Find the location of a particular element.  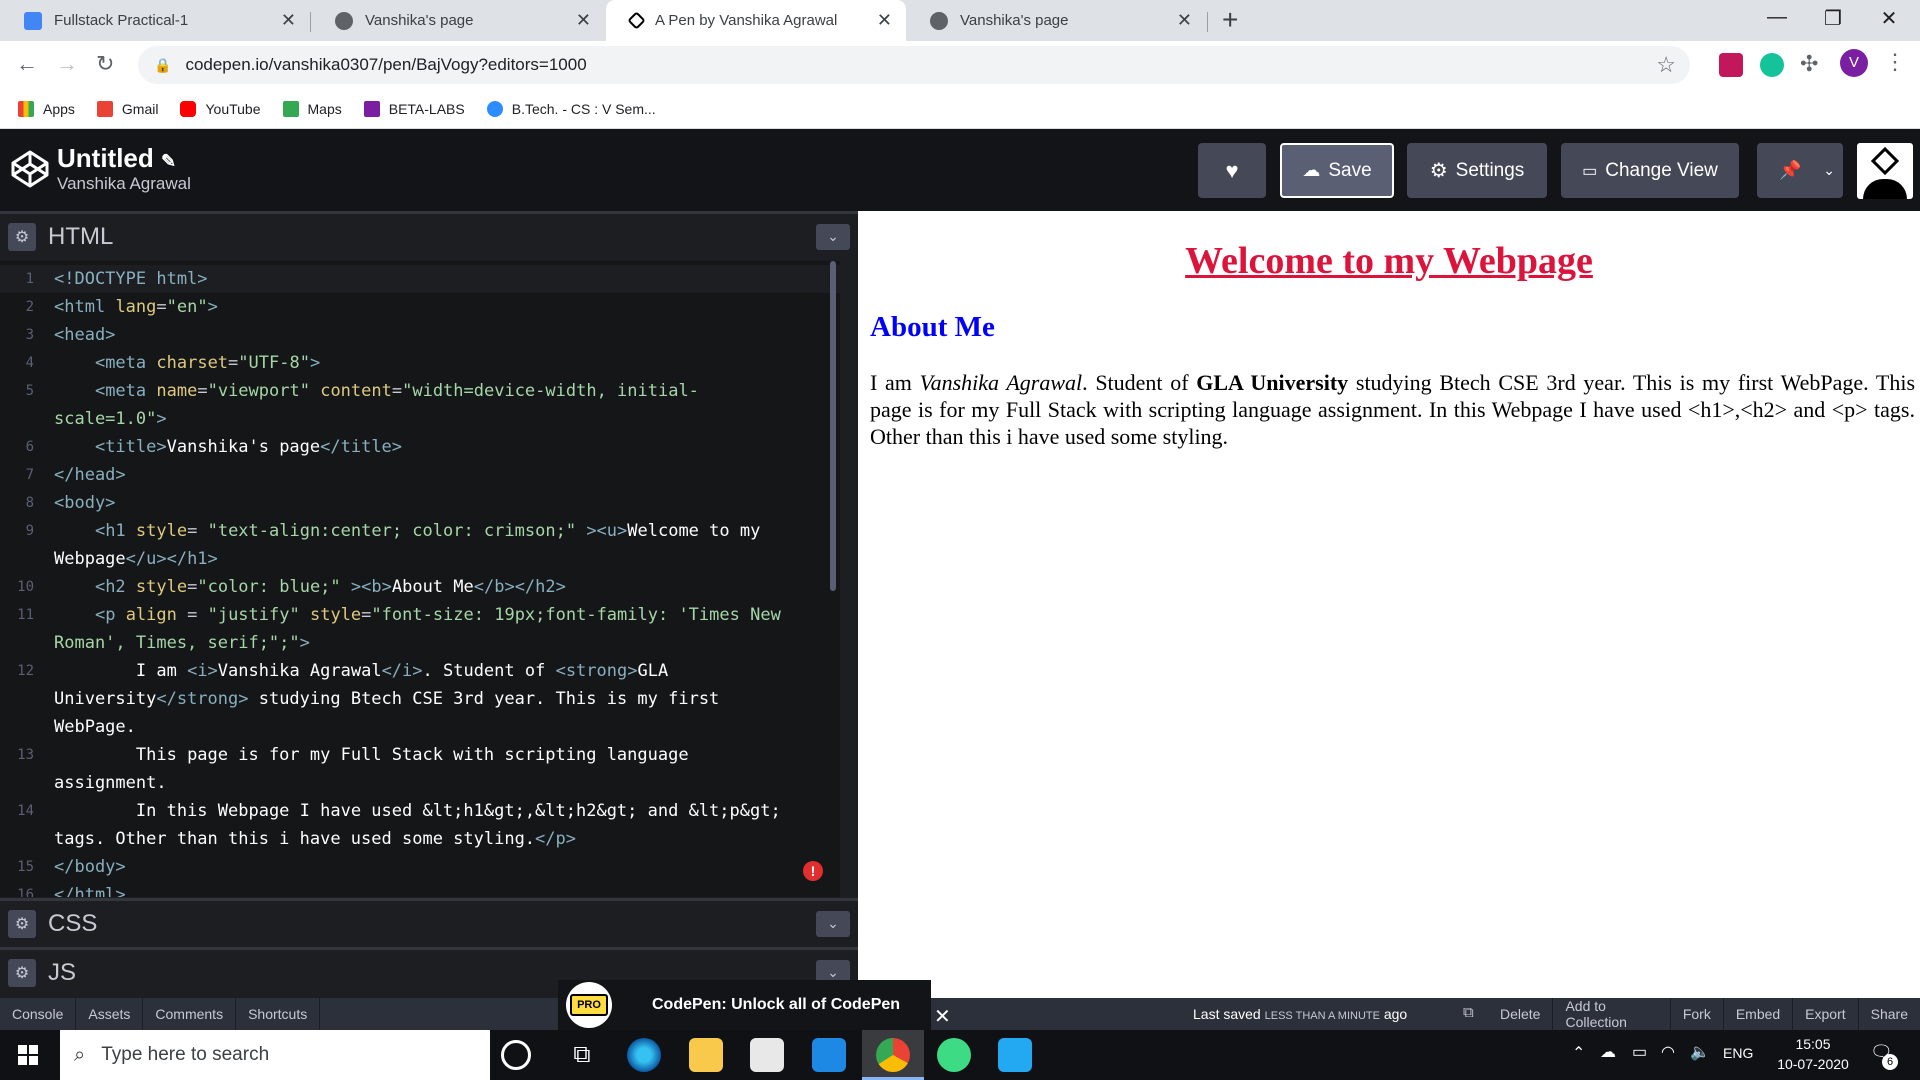

edge-icon is located at coordinates (644, 1055).